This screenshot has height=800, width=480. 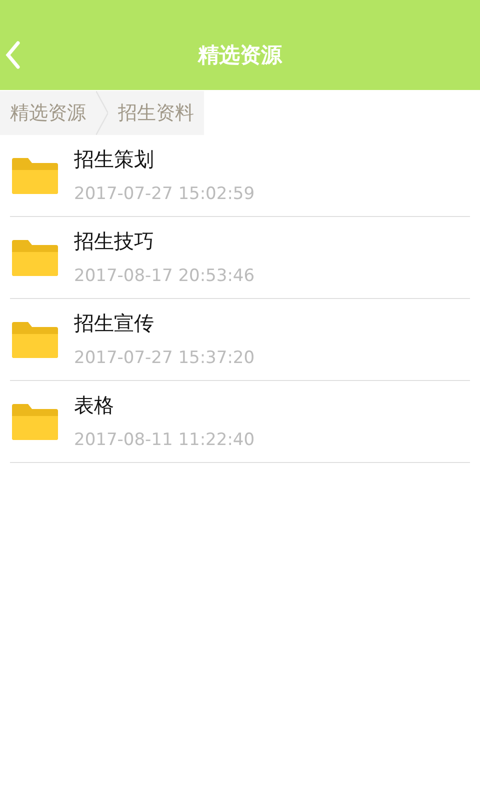 I want to click on folder-date: 2017-08-11 11:22:40, so click(x=164, y=440).